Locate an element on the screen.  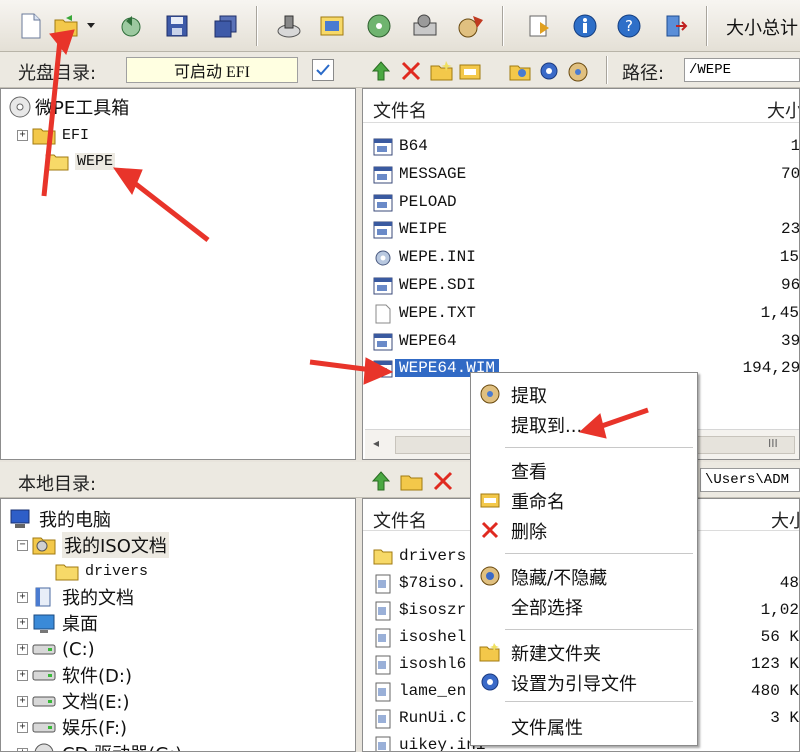
exit-button is located at coordinates (675, 26).